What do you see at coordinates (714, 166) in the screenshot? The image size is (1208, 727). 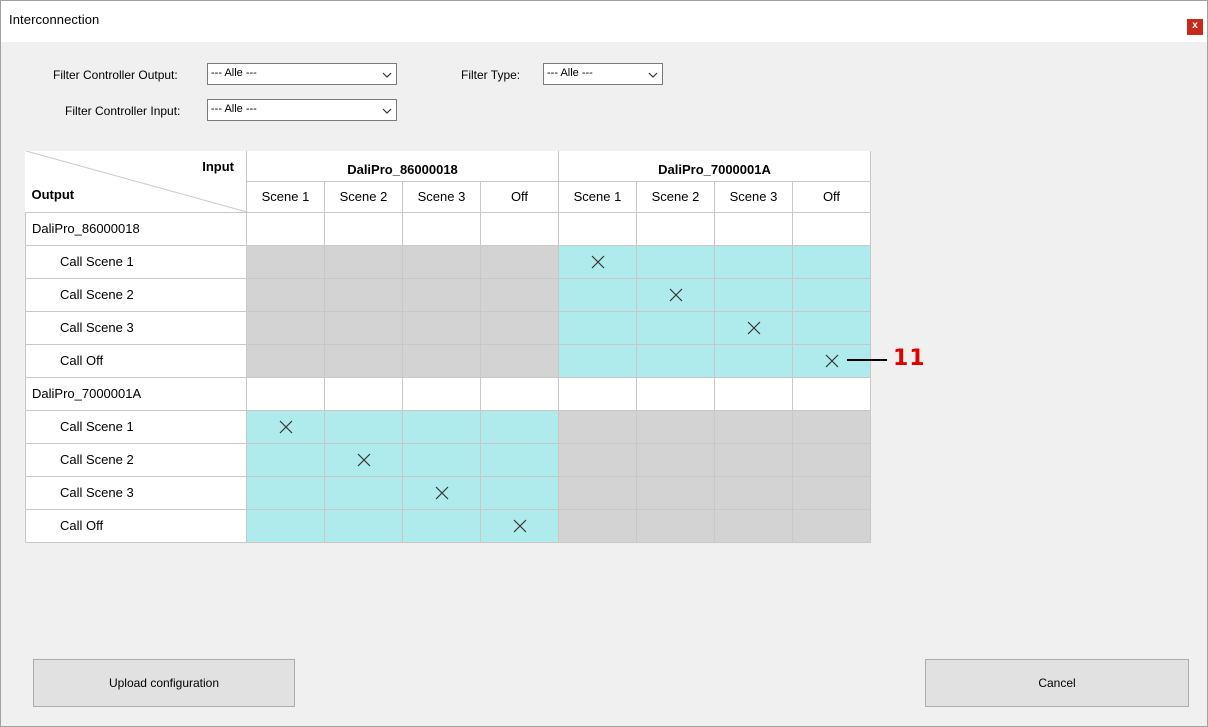 I see `input-group-header: DaliPro_7000001A` at bounding box center [714, 166].